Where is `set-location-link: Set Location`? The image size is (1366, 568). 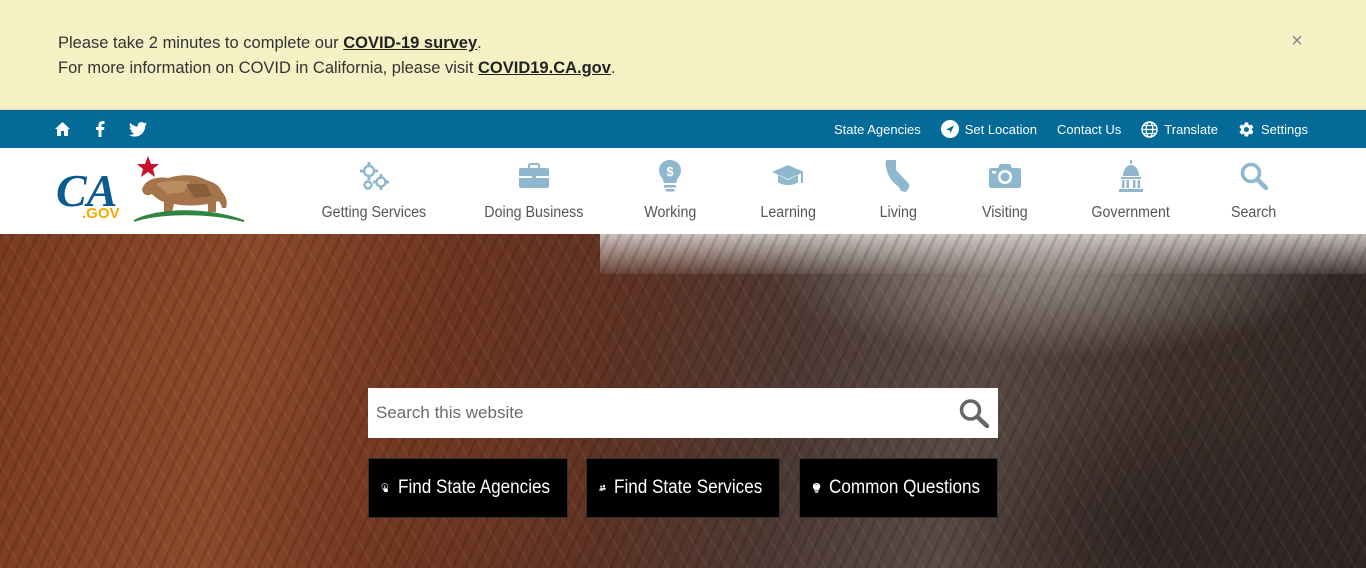
set-location-link: Set Location is located at coordinates (988, 129).